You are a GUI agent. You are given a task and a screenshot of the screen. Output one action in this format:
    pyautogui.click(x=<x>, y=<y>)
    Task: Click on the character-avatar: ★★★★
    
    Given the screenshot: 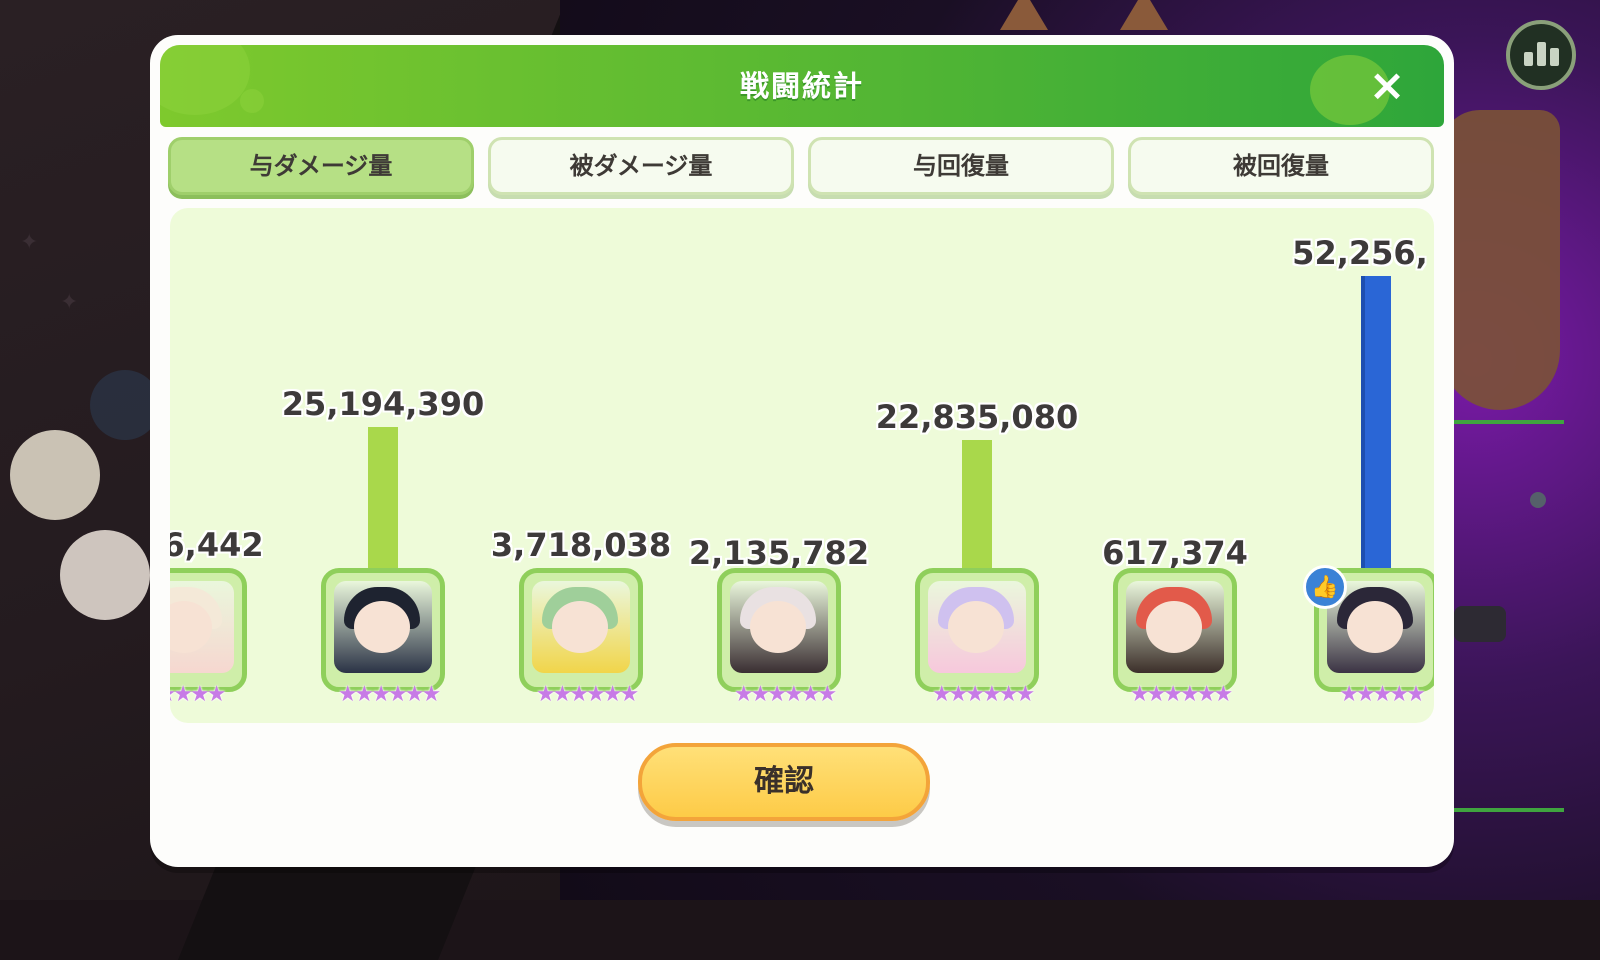 What is the action you would take?
    pyautogui.click(x=208, y=637)
    